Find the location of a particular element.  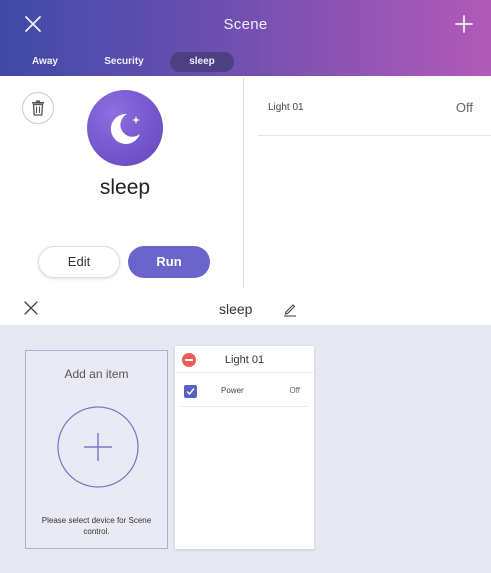

header-title: Scene is located at coordinates (245, 24).